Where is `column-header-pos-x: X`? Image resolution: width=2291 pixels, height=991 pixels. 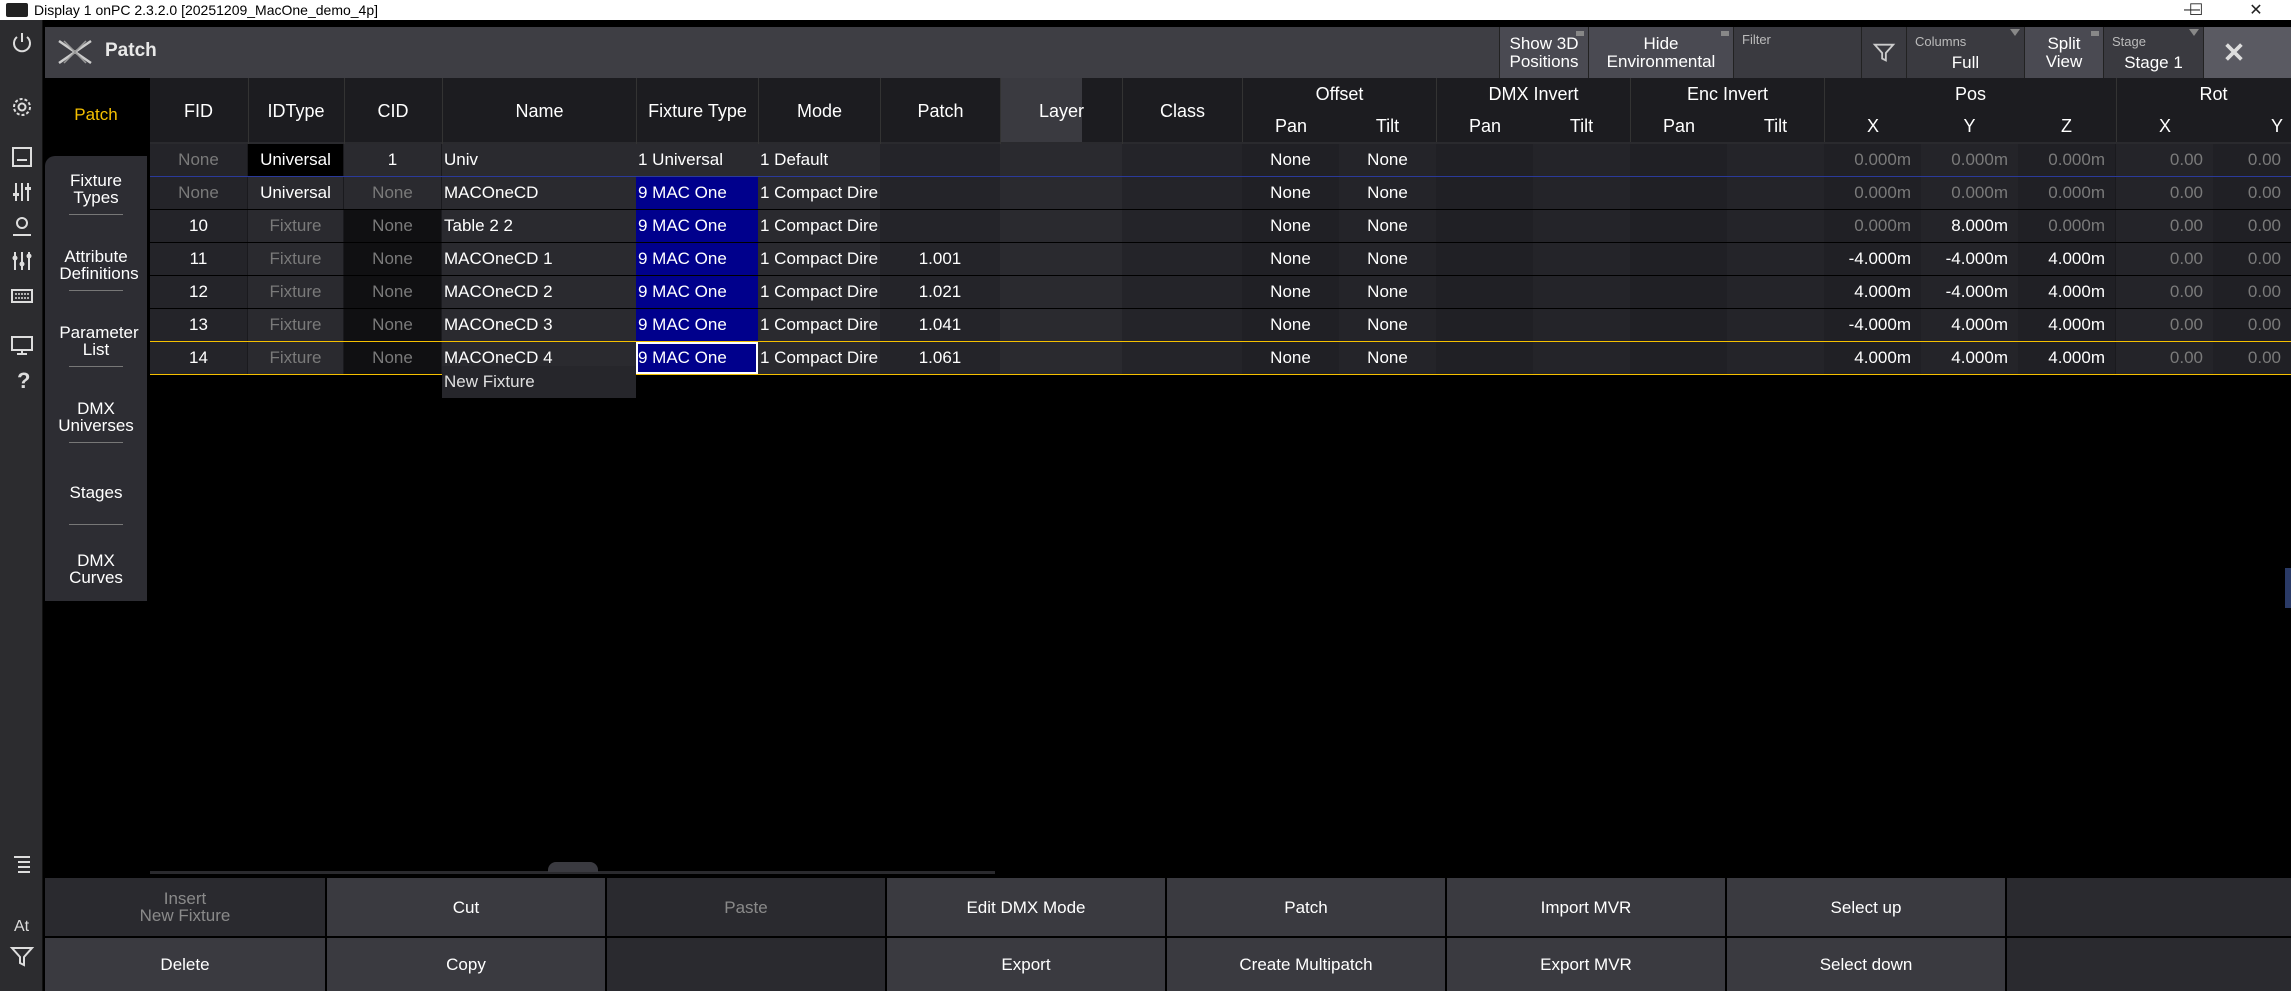
column-header-pos-x: X is located at coordinates (1872, 126).